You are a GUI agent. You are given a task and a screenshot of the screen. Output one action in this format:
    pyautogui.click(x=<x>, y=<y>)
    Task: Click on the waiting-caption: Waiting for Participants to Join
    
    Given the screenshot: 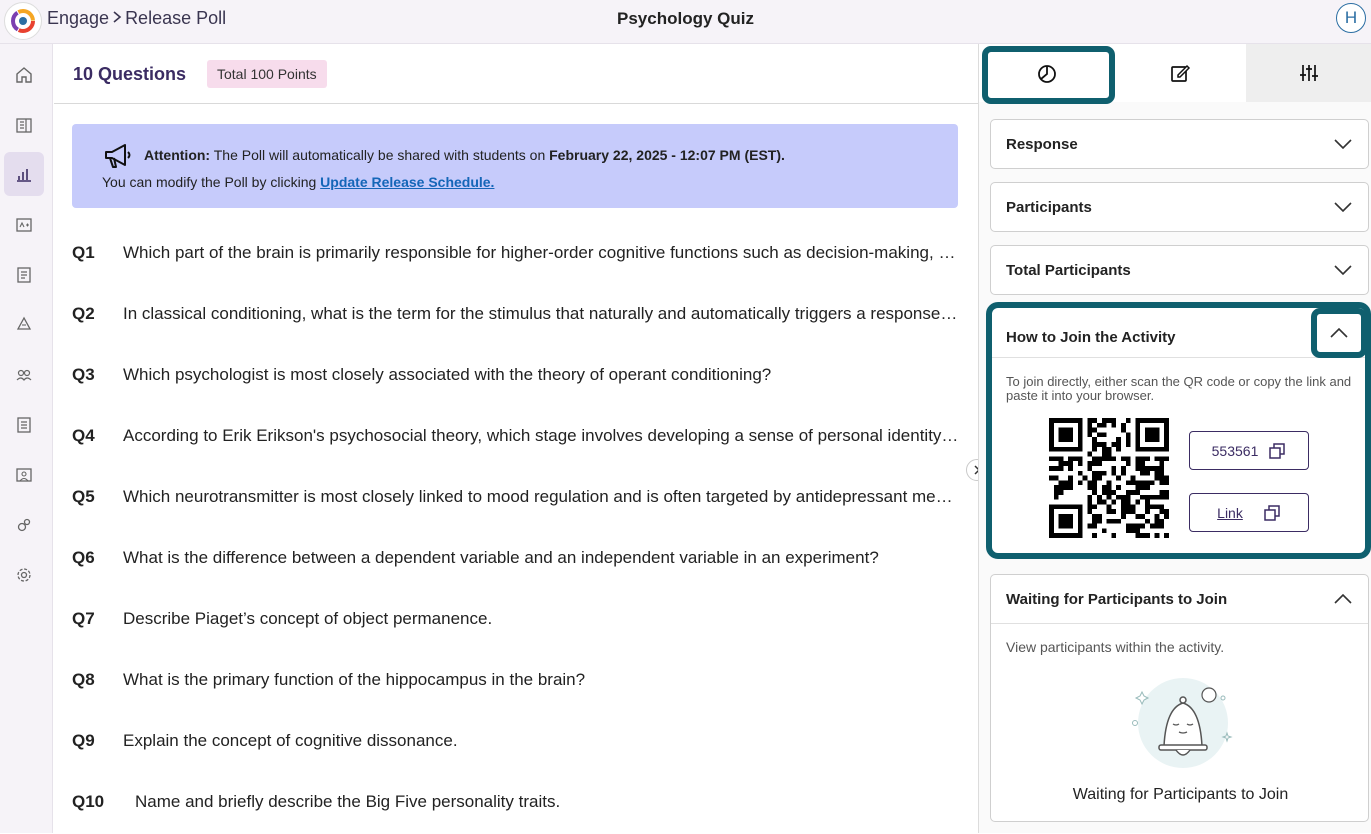 What is the action you would take?
    pyautogui.click(x=1180, y=794)
    